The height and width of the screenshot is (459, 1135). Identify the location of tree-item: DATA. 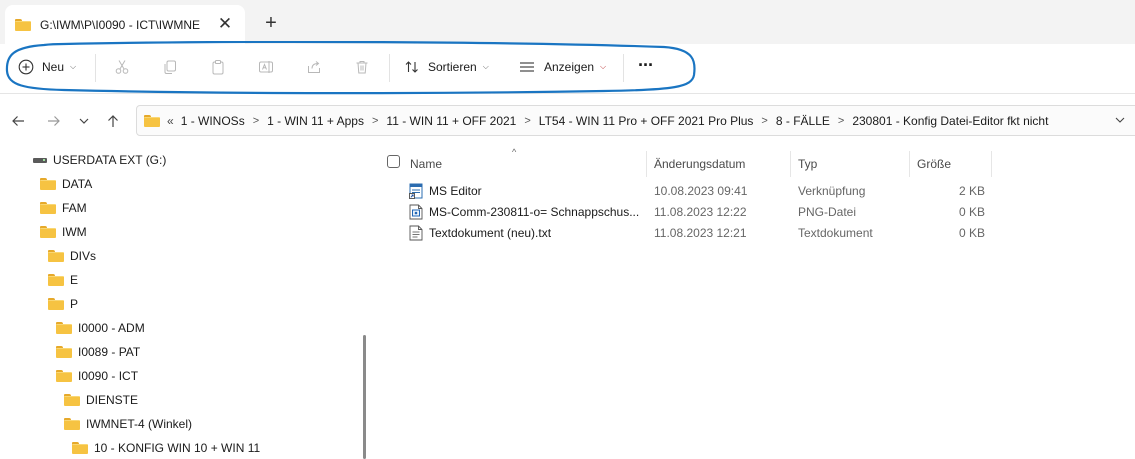
(66, 184).